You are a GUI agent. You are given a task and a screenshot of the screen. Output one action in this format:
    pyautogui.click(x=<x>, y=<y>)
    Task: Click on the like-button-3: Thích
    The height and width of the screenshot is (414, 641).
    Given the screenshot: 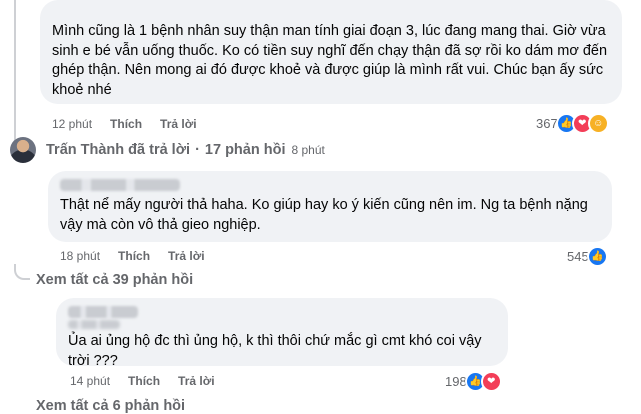 What is the action you would take?
    pyautogui.click(x=144, y=381)
    